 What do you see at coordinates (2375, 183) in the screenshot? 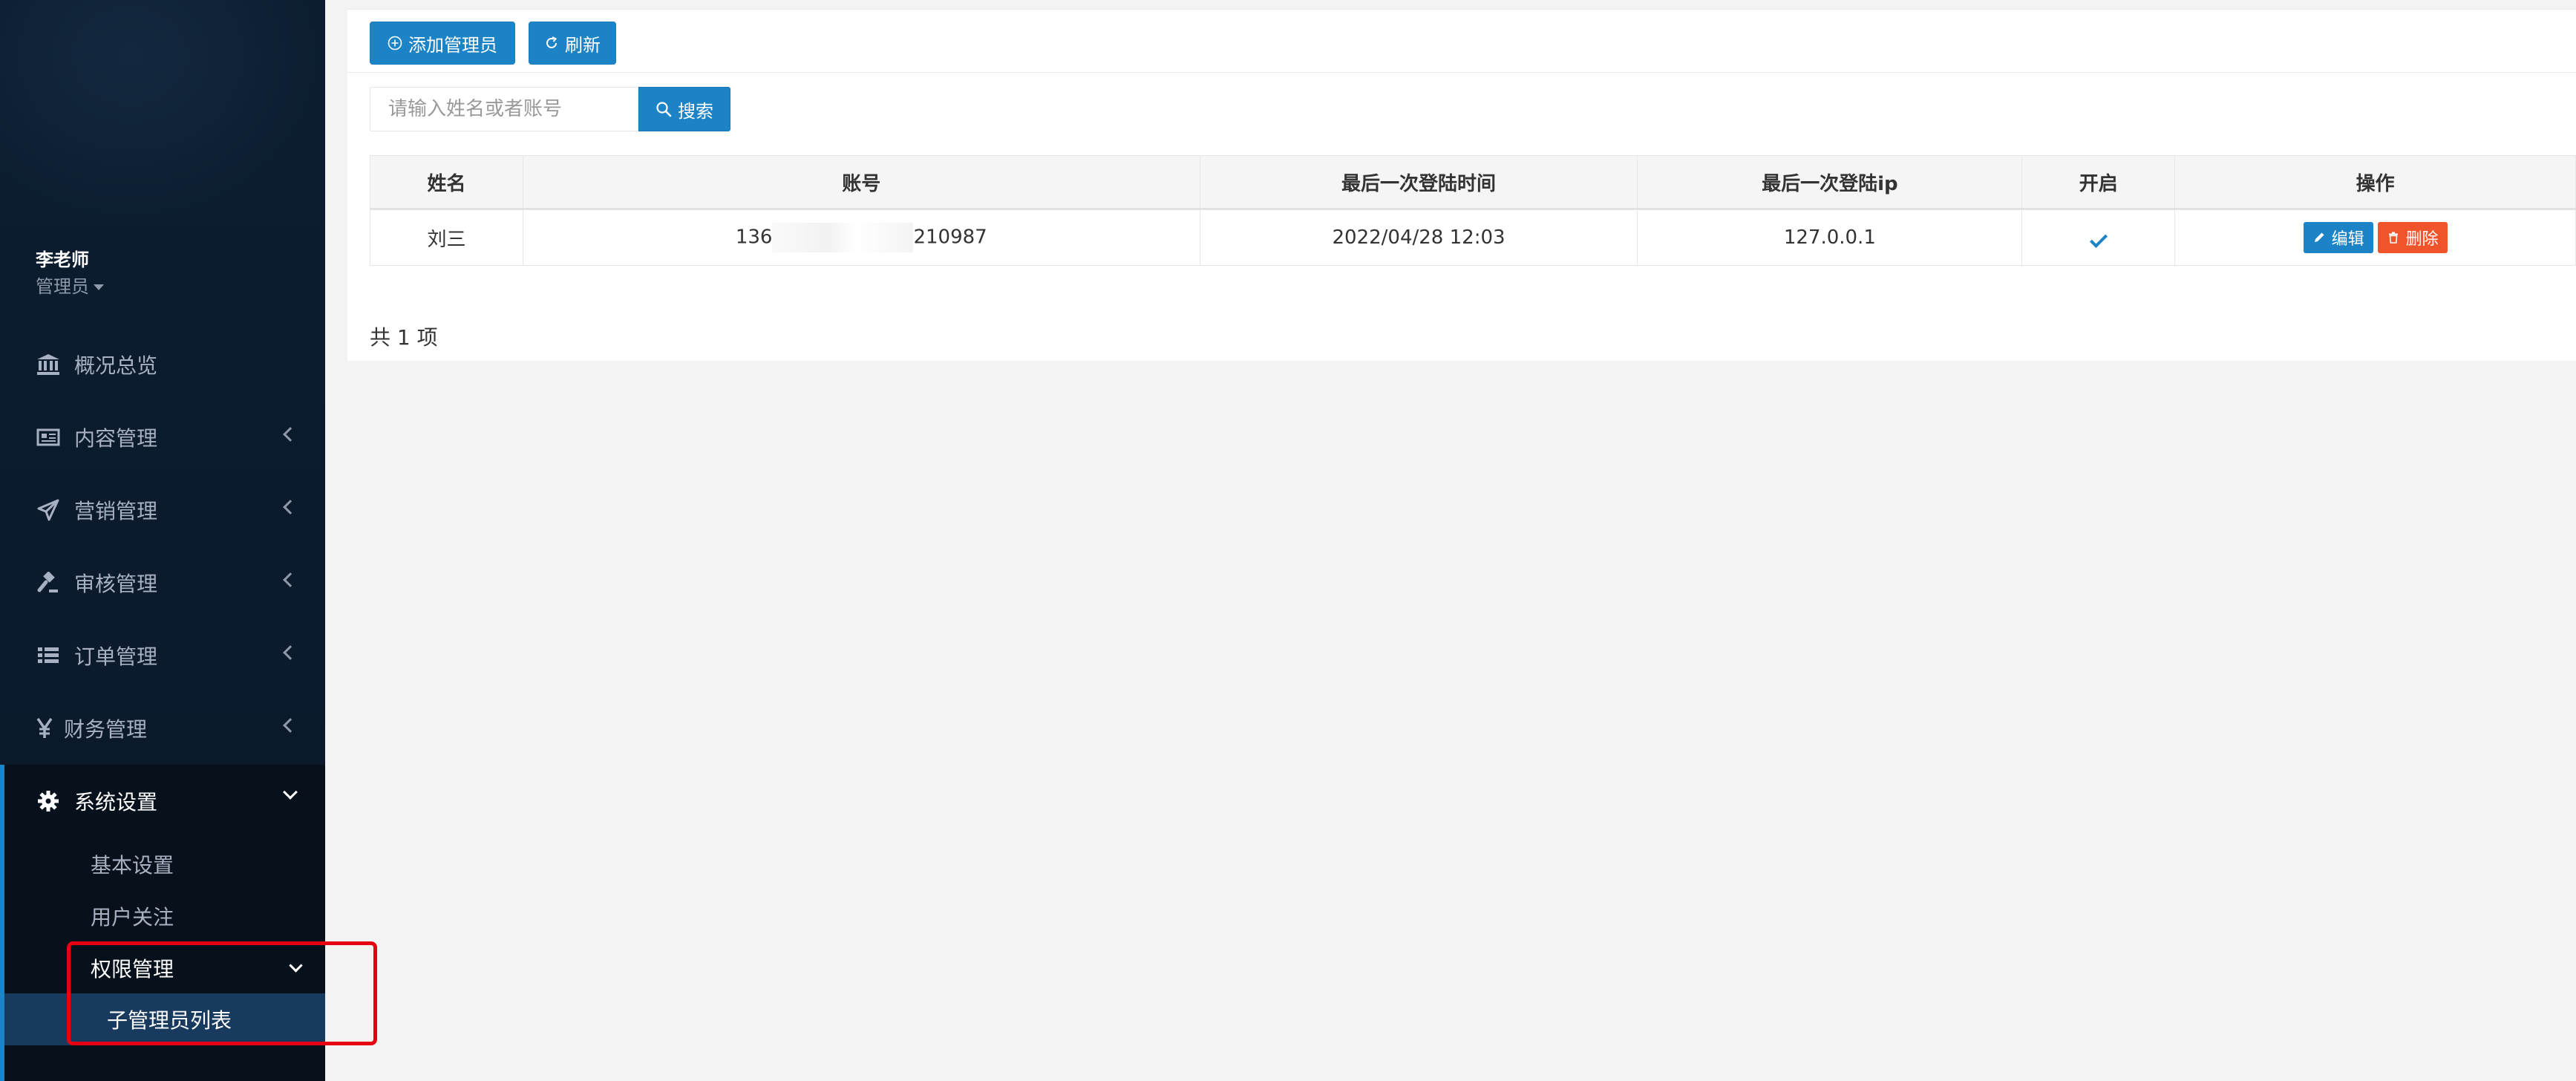
I see `column-header-actions: 操作` at bounding box center [2375, 183].